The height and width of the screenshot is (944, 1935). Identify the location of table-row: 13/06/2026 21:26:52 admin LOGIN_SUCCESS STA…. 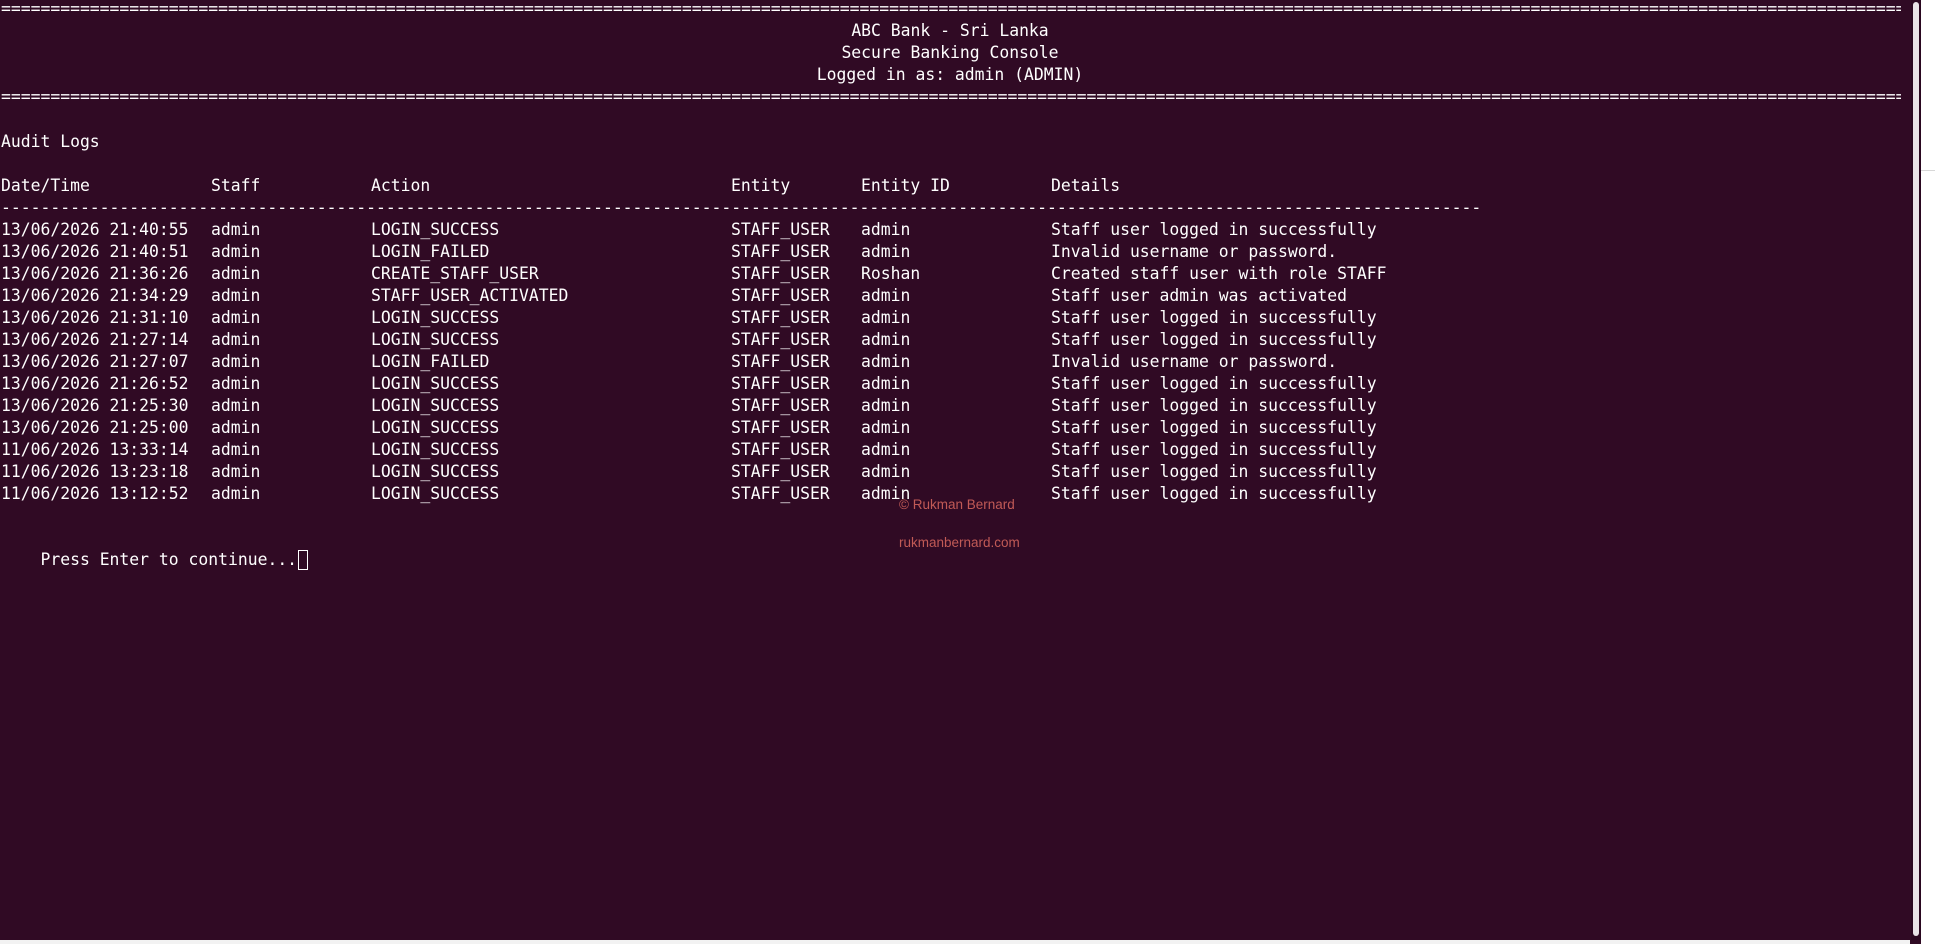
(751, 384).